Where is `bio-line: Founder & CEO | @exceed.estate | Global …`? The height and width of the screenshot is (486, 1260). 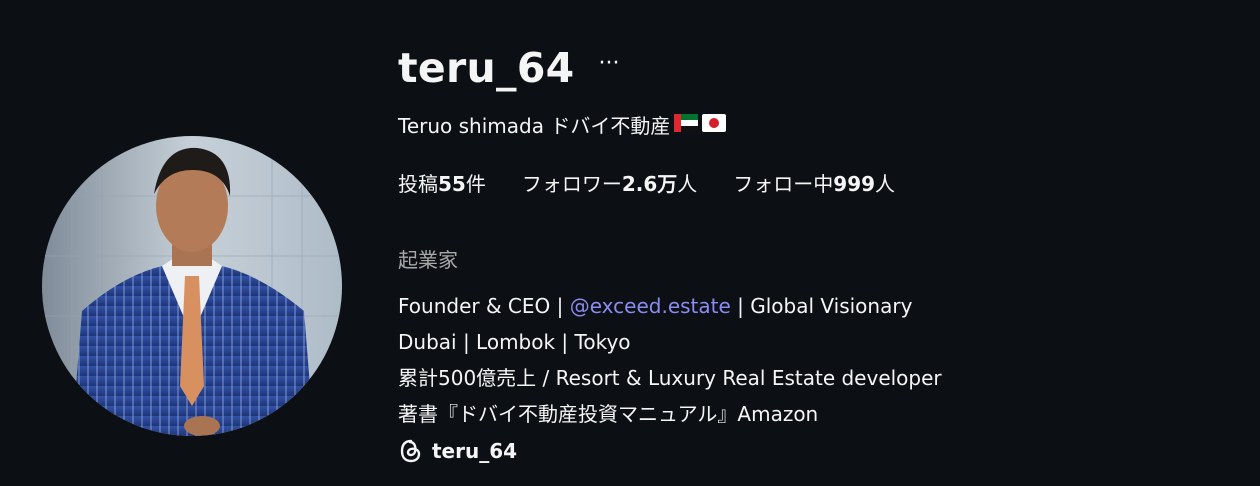 bio-line: Founder & CEO | @exceed.estate | Global … is located at coordinates (670, 306).